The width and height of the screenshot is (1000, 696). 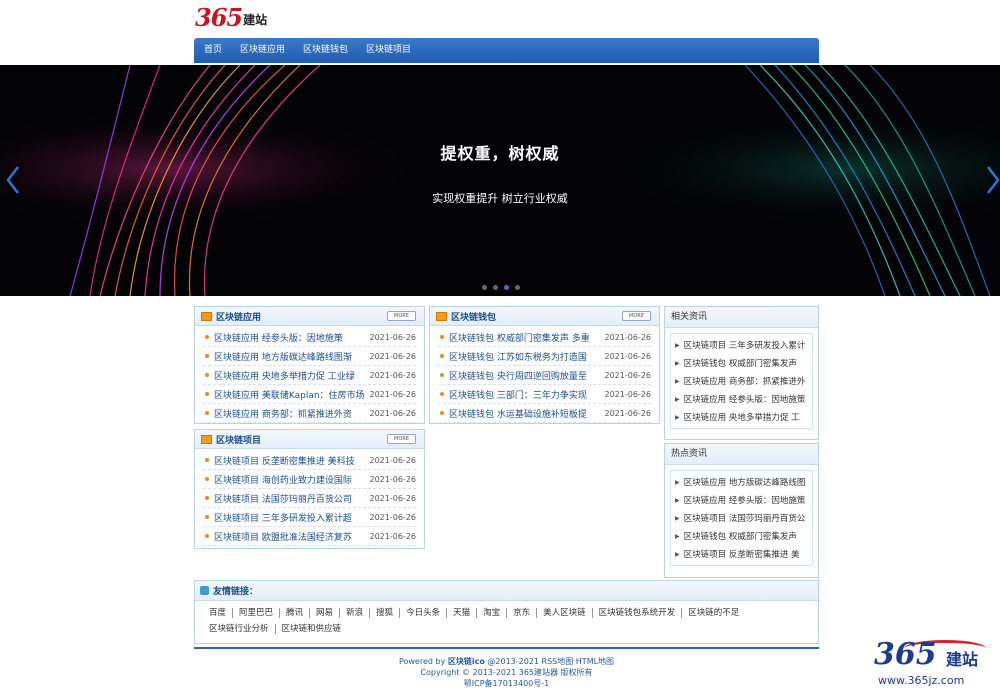 What do you see at coordinates (741, 454) in the screenshot?
I see `sidebar-title: 热点资讯` at bounding box center [741, 454].